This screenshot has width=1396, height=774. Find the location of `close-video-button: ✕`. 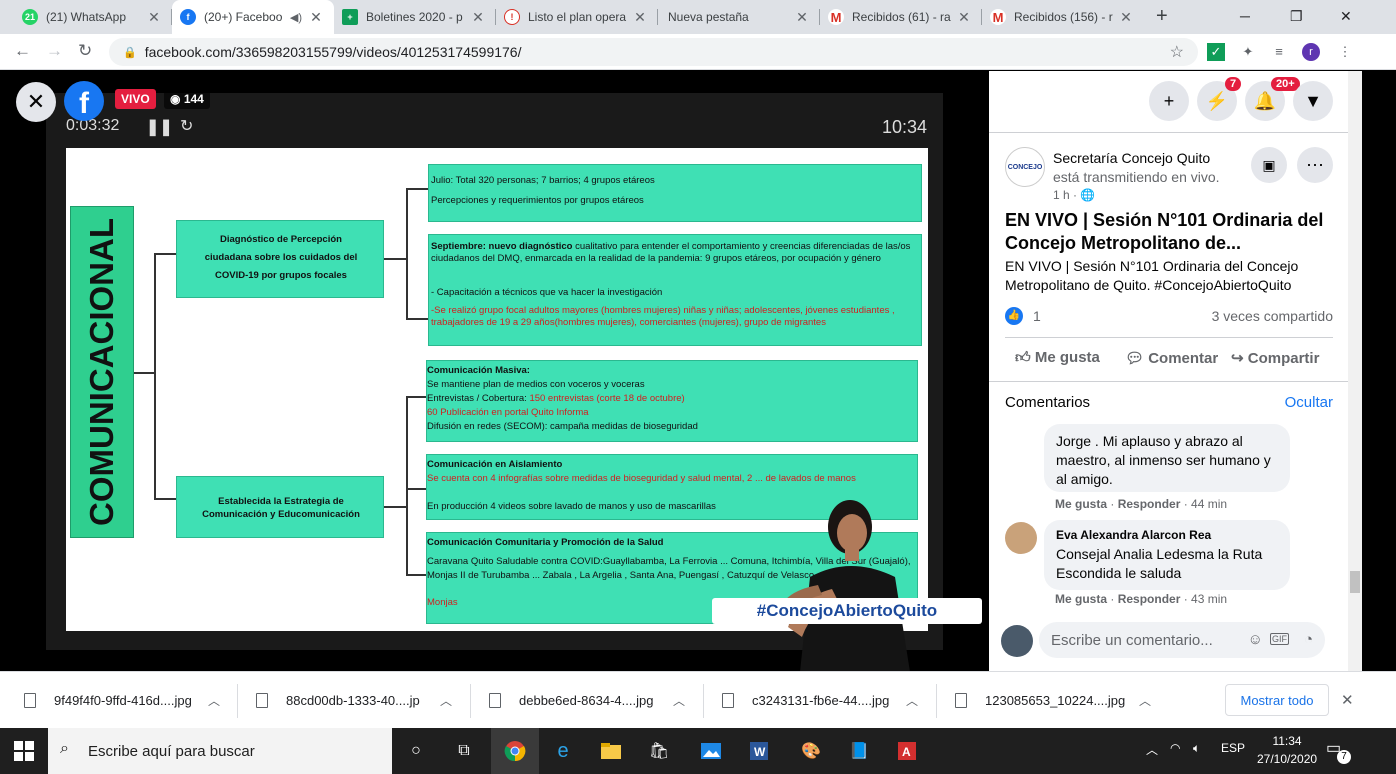

close-video-button: ✕ is located at coordinates (36, 102).